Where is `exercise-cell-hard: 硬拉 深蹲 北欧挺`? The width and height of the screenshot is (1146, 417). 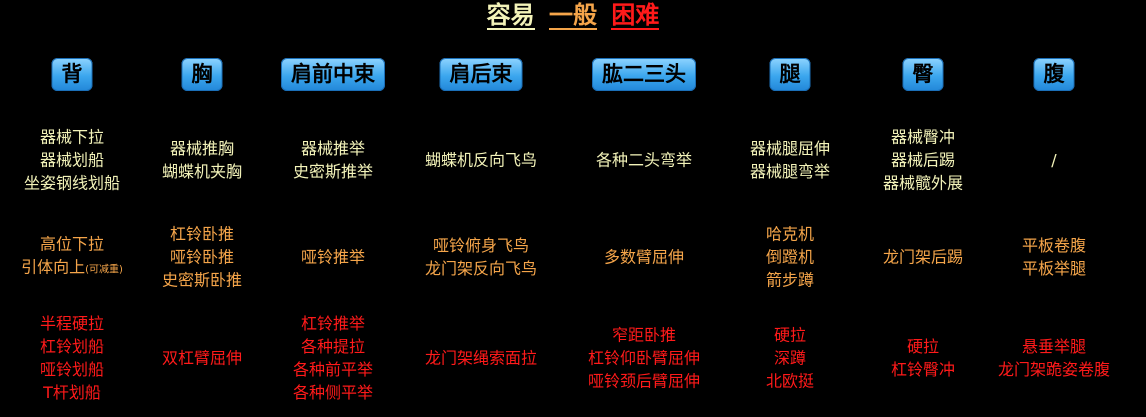 exercise-cell-hard: 硬拉 深蹲 北欧挺 is located at coordinates (790, 358).